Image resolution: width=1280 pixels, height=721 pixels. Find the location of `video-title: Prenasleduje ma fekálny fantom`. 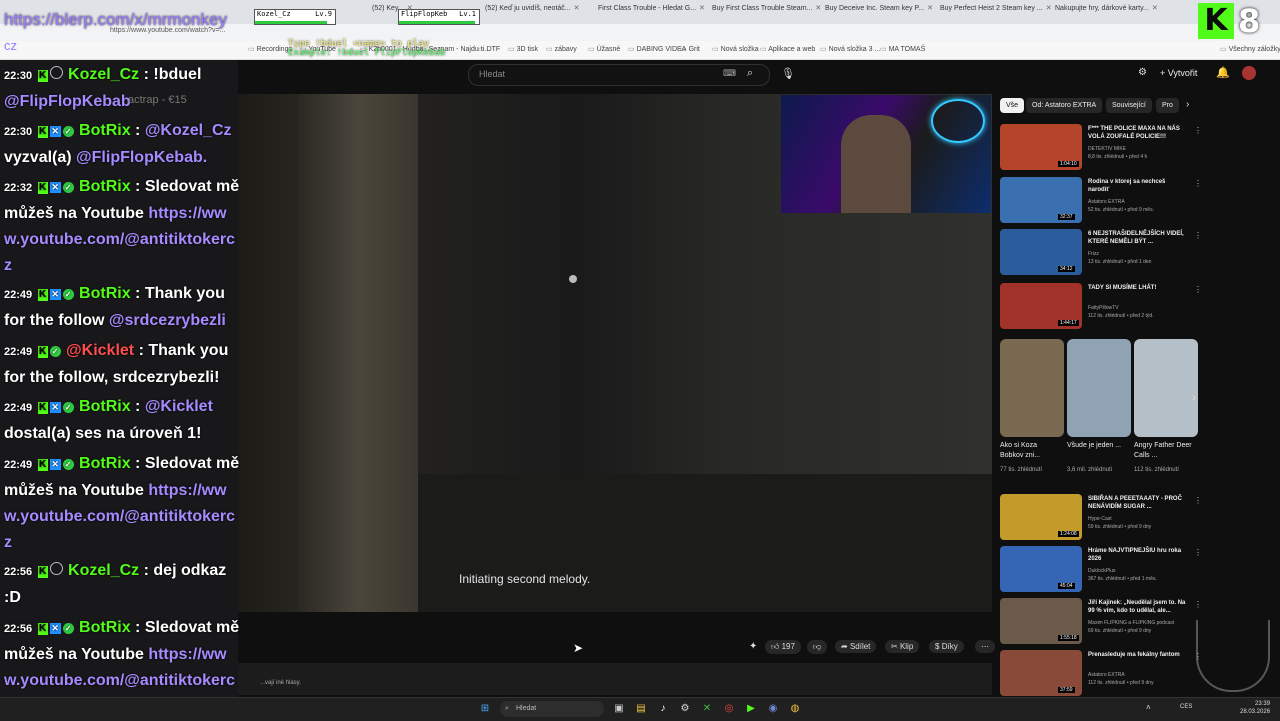

video-title: Prenasleduje ma fekálny fantom is located at coordinates (1138, 655).